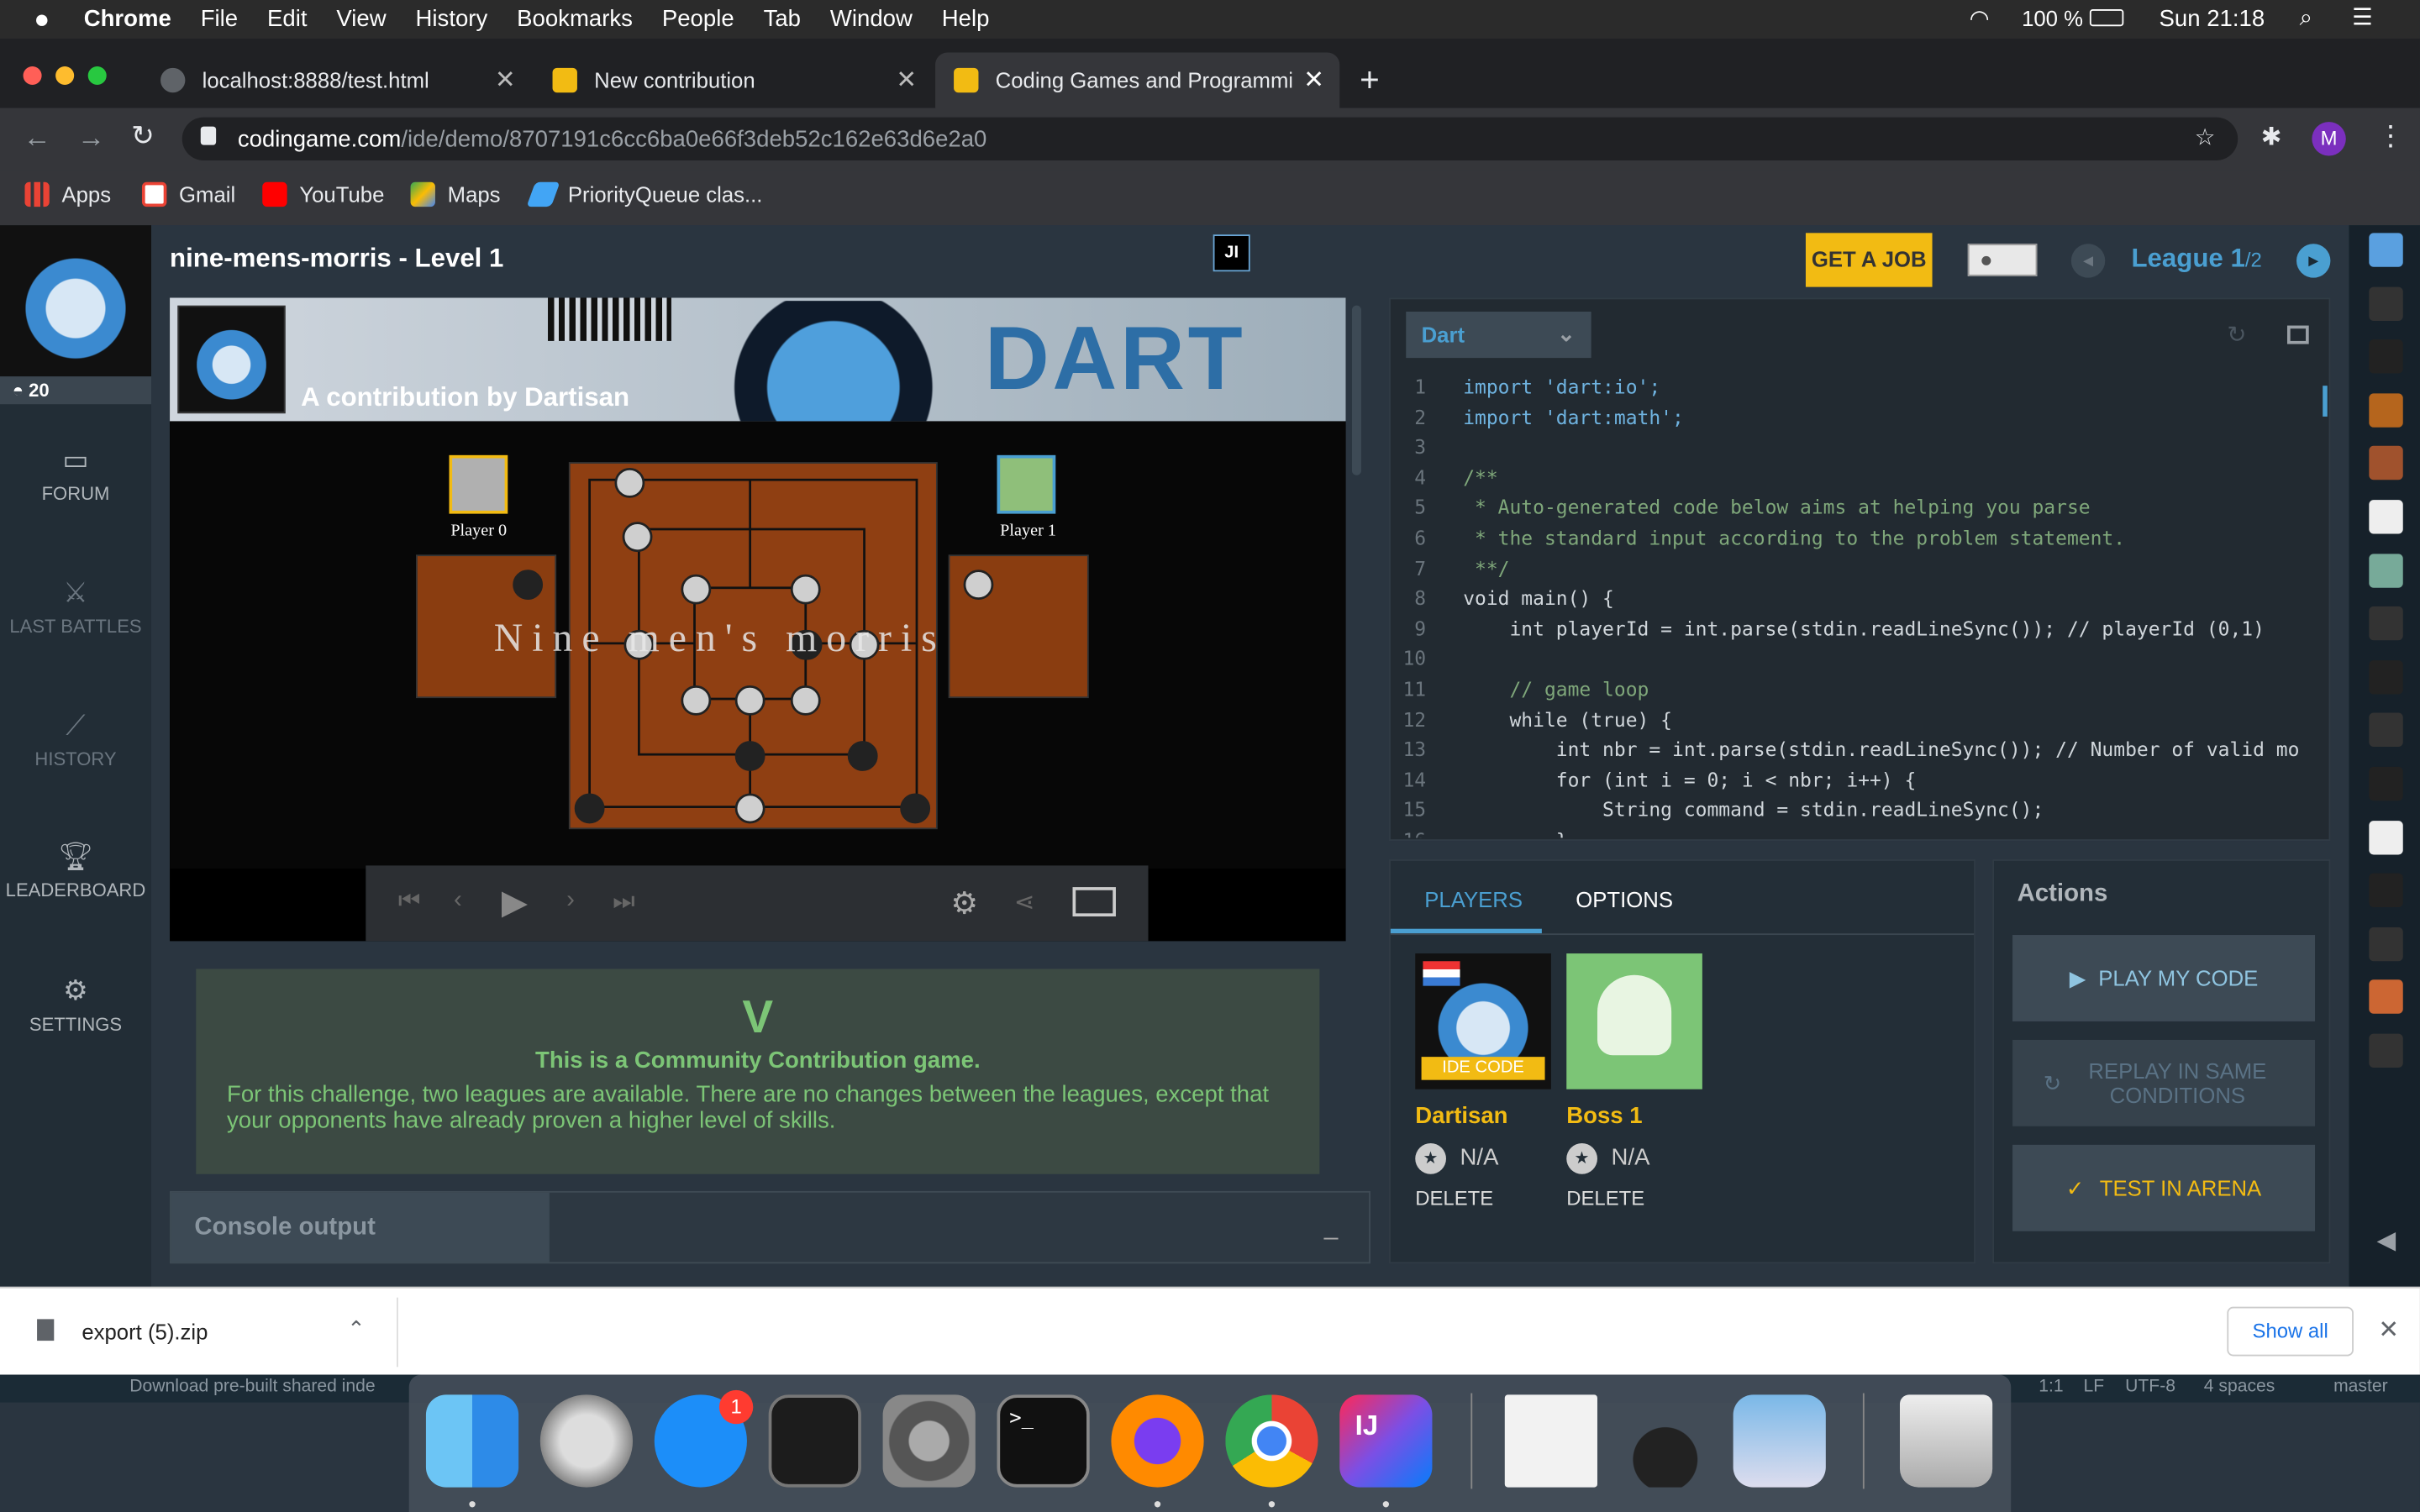 The width and height of the screenshot is (2420, 1512). I want to click on play-icon: ▶, so click(515, 903).